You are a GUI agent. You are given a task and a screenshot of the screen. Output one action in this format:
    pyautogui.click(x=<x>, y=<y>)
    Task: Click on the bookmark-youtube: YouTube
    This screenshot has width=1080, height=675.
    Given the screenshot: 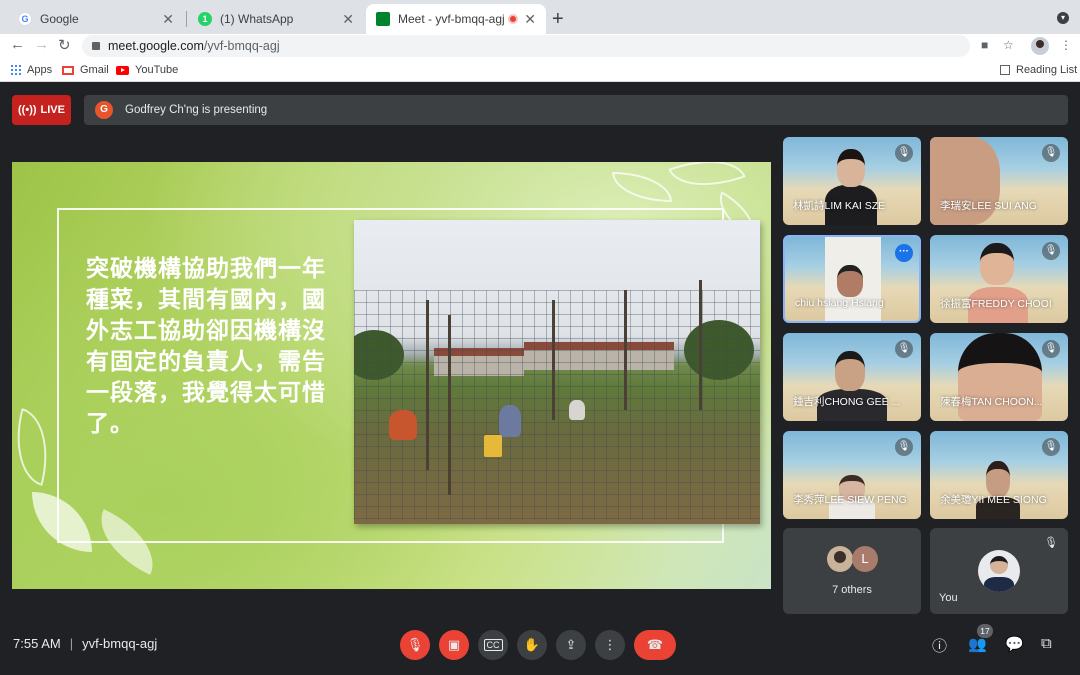 What is the action you would take?
    pyautogui.click(x=147, y=70)
    